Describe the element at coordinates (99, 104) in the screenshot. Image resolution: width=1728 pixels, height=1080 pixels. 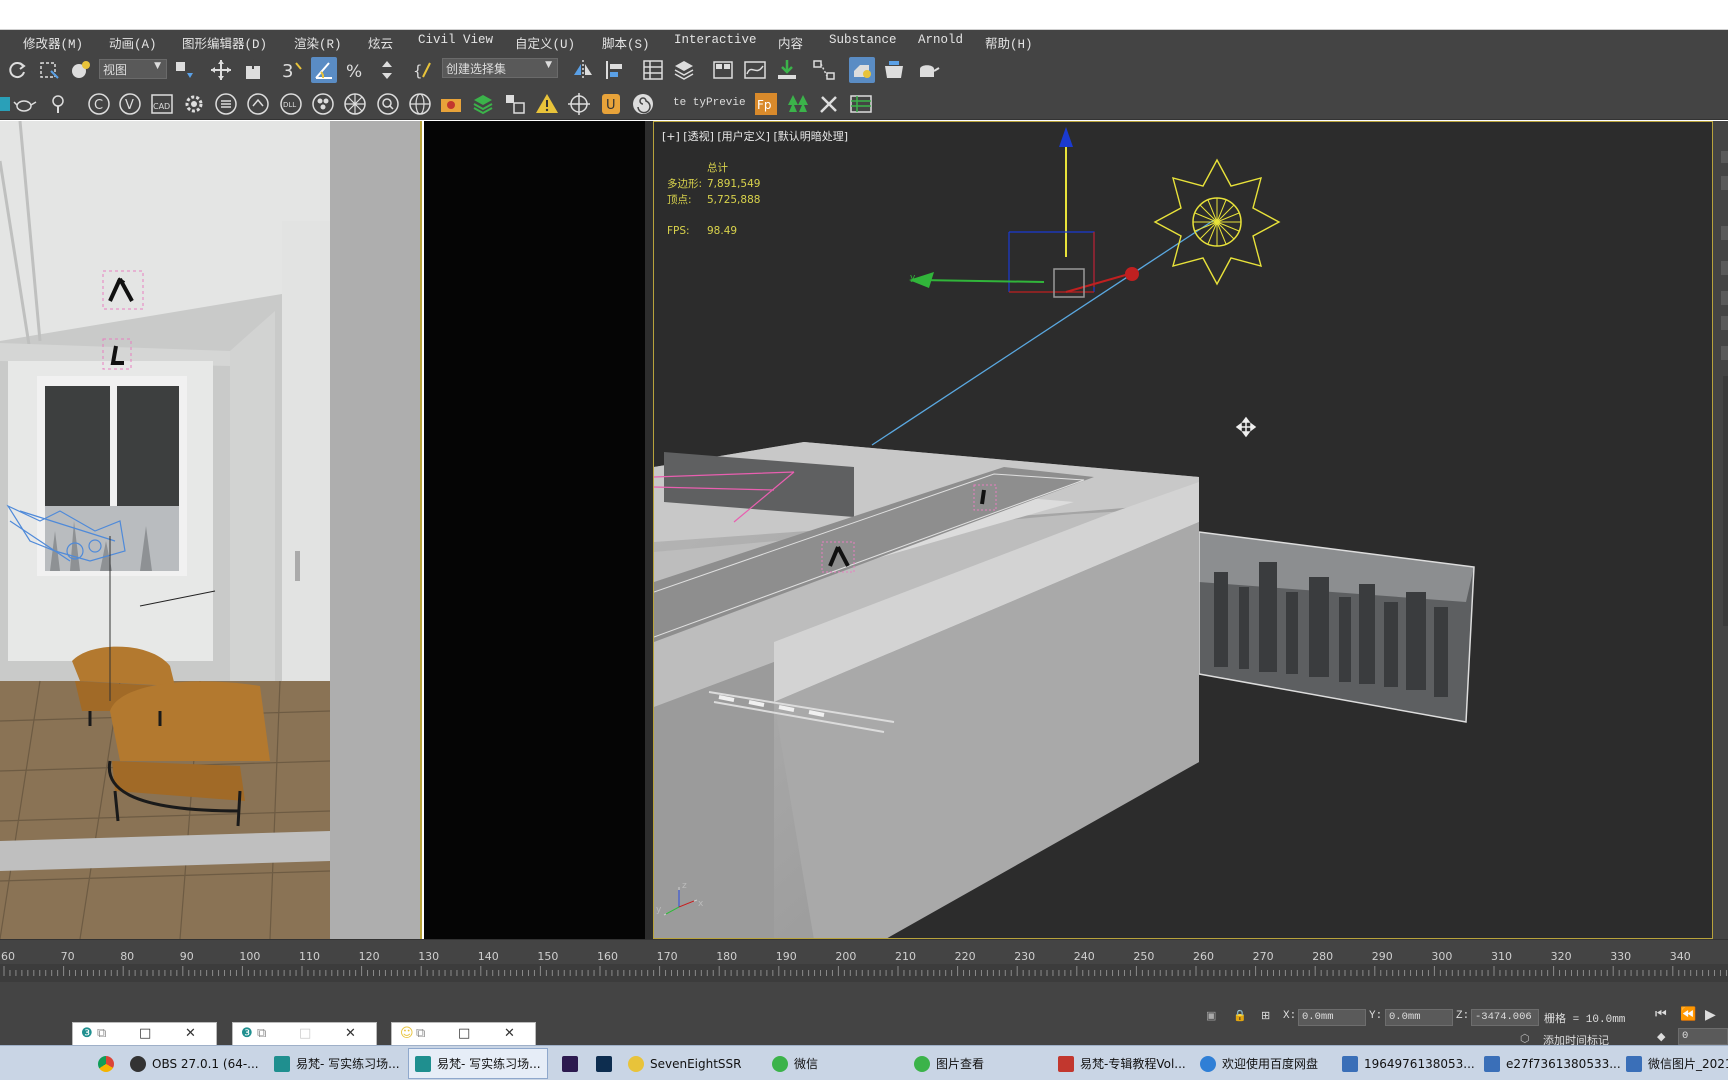
I see `c-icon: C` at that location.